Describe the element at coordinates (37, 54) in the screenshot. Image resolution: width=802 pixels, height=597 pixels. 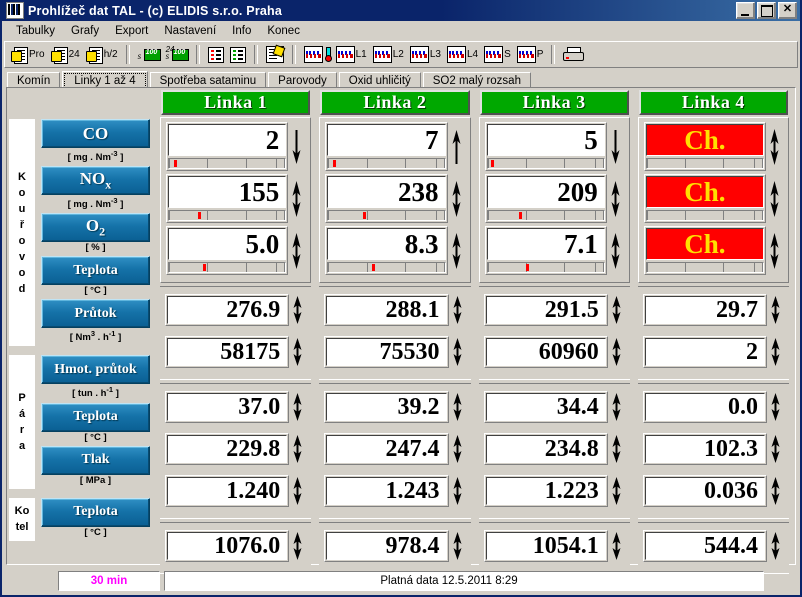
I see `toolbar-label-pro: Pro` at that location.